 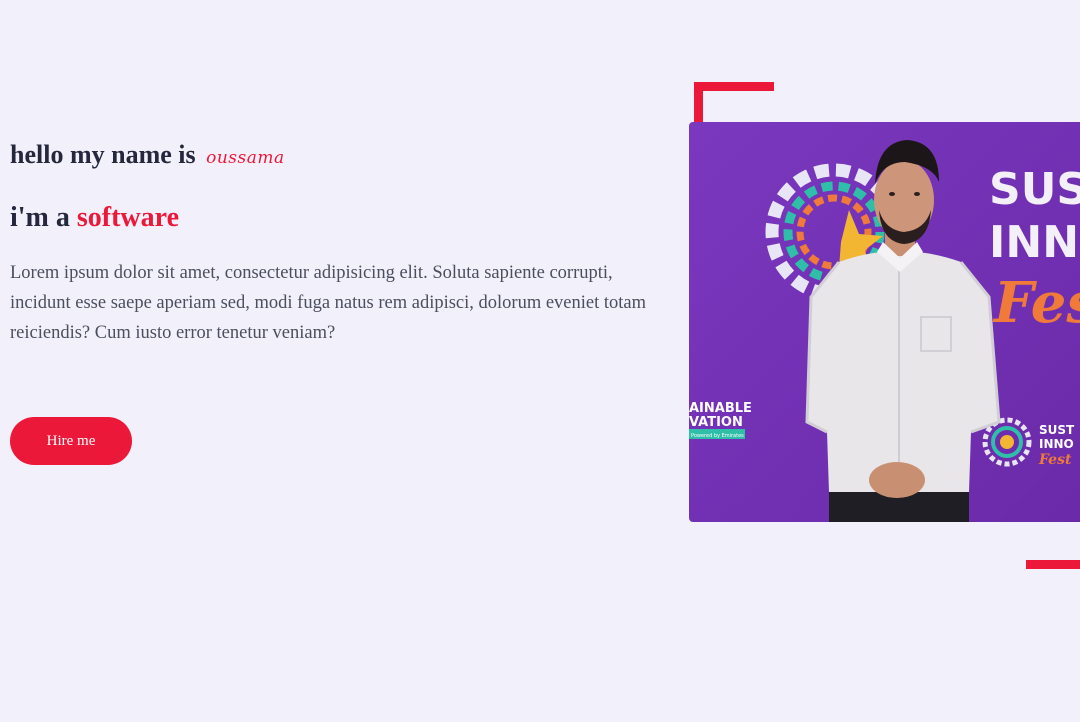 I want to click on banner-small-right-3: Fest, so click(x=1055, y=460).